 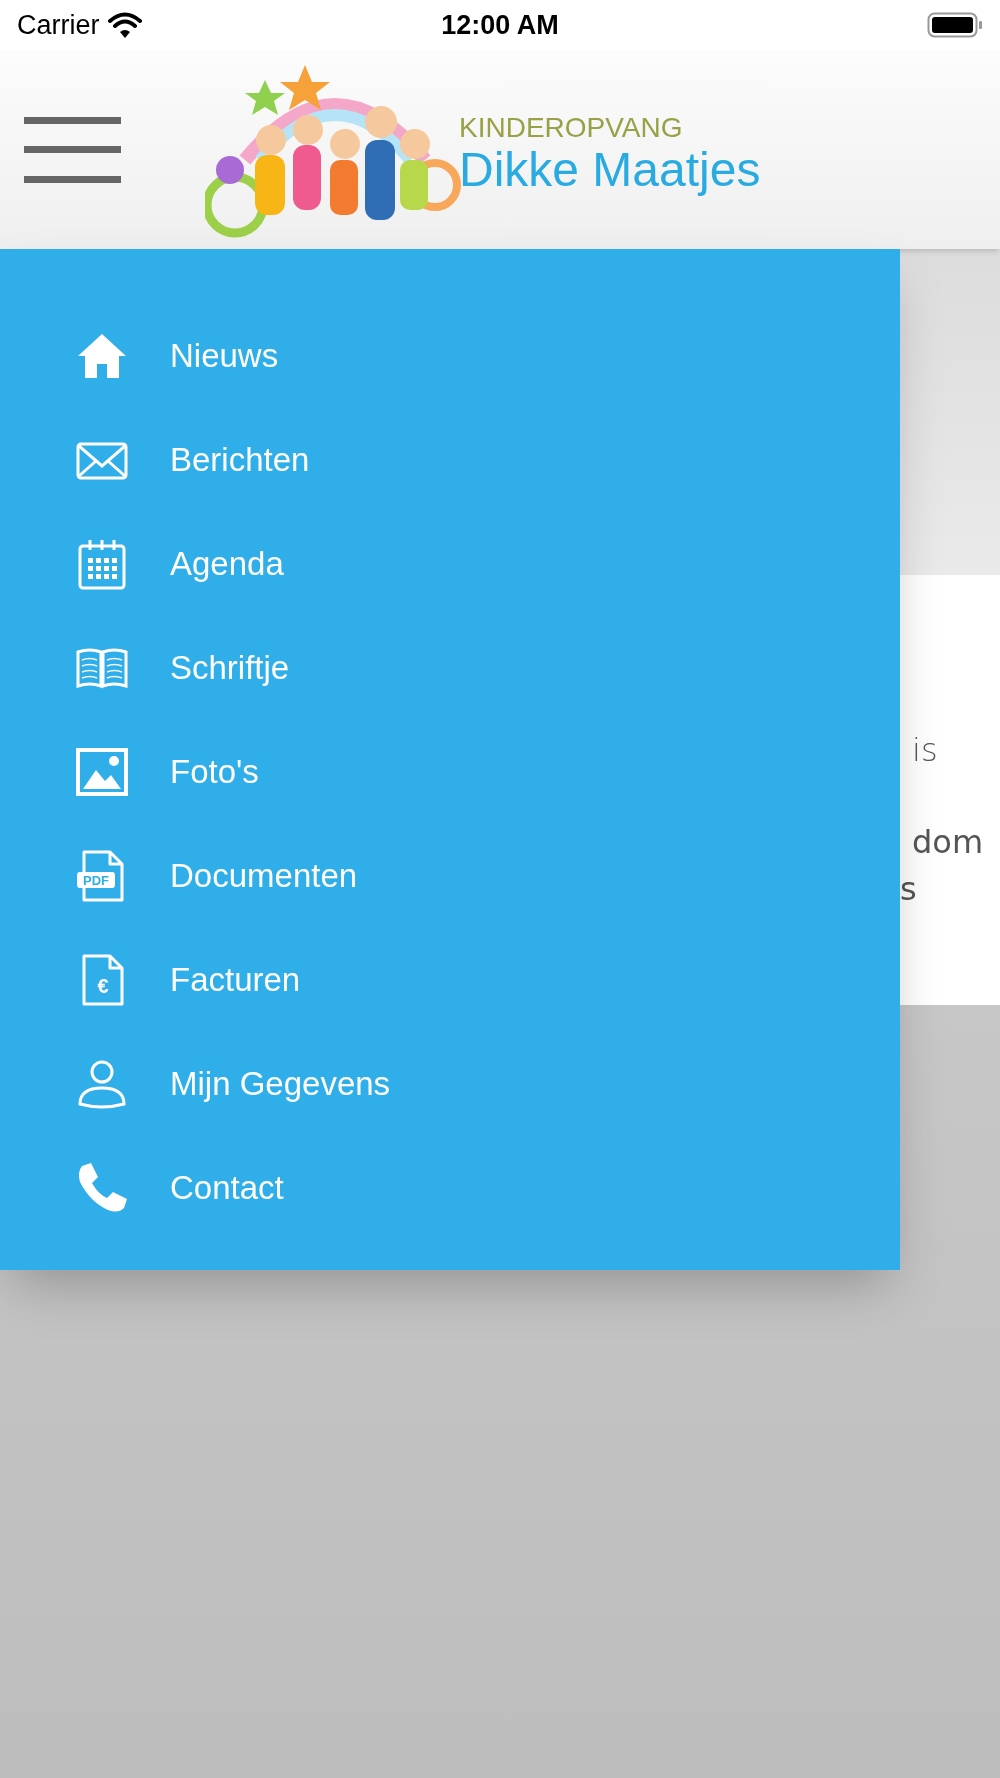 What do you see at coordinates (610, 169) in the screenshot?
I see `logo-title: Dikke Maatjes` at bounding box center [610, 169].